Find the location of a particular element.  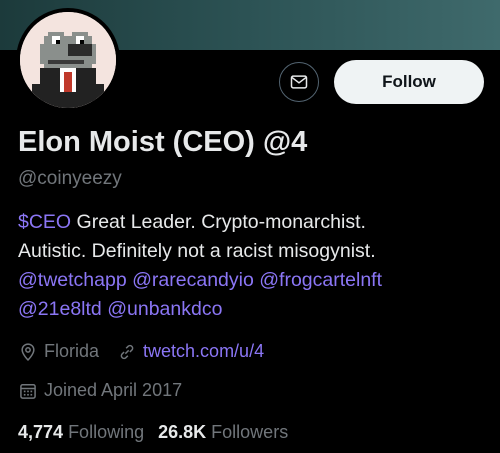

following-stat-link: 4,774 Following is located at coordinates (81, 432).